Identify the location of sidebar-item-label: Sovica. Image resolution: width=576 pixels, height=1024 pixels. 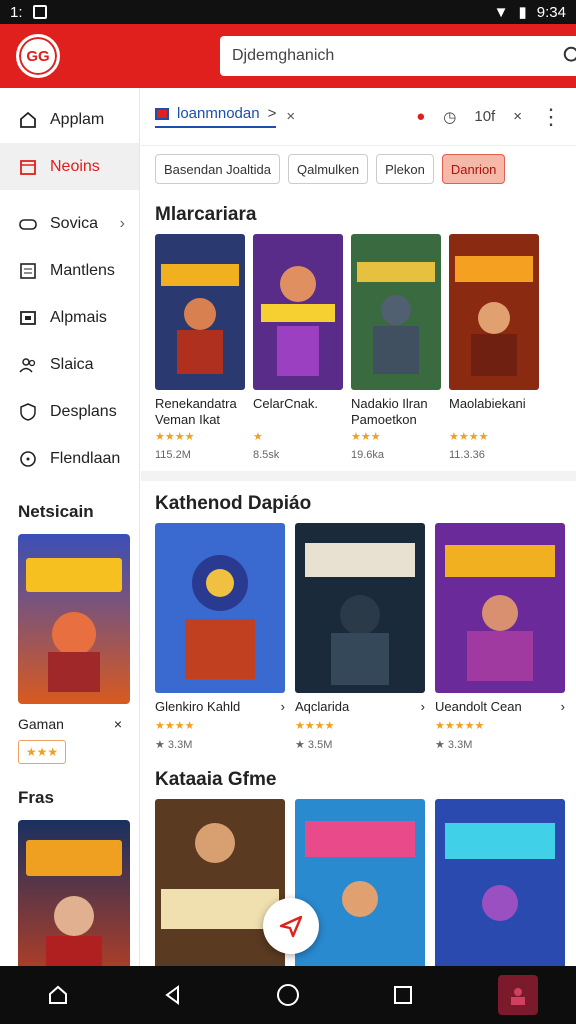
(74, 223).